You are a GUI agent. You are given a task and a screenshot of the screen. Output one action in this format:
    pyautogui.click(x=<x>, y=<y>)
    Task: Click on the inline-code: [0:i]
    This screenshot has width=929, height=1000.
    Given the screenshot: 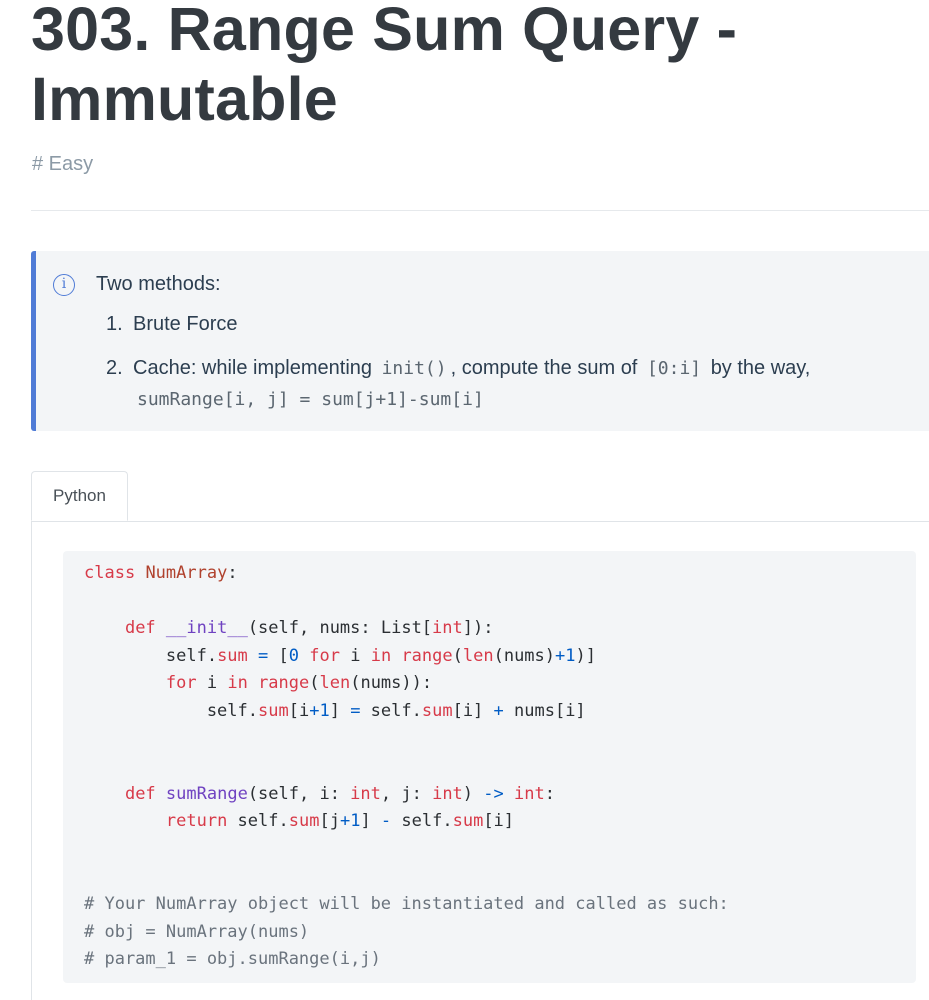 What is the action you would take?
    pyautogui.click(x=674, y=368)
    